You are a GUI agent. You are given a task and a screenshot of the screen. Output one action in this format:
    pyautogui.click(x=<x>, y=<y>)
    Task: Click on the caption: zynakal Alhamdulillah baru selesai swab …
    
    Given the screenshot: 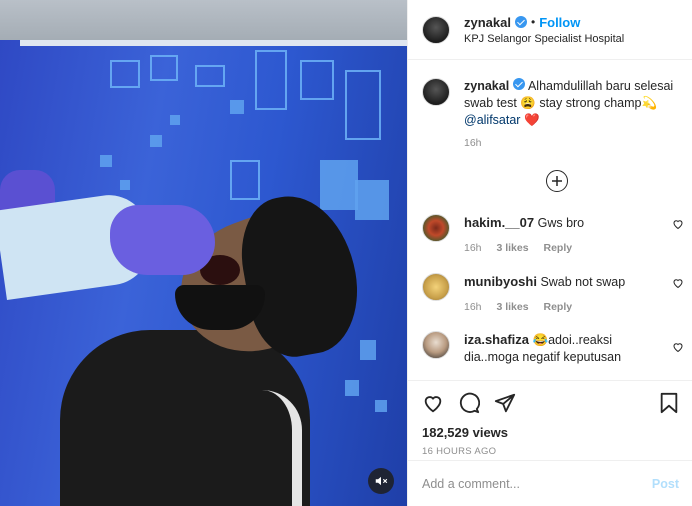 What is the action you would take?
    pyautogui.click(x=553, y=113)
    